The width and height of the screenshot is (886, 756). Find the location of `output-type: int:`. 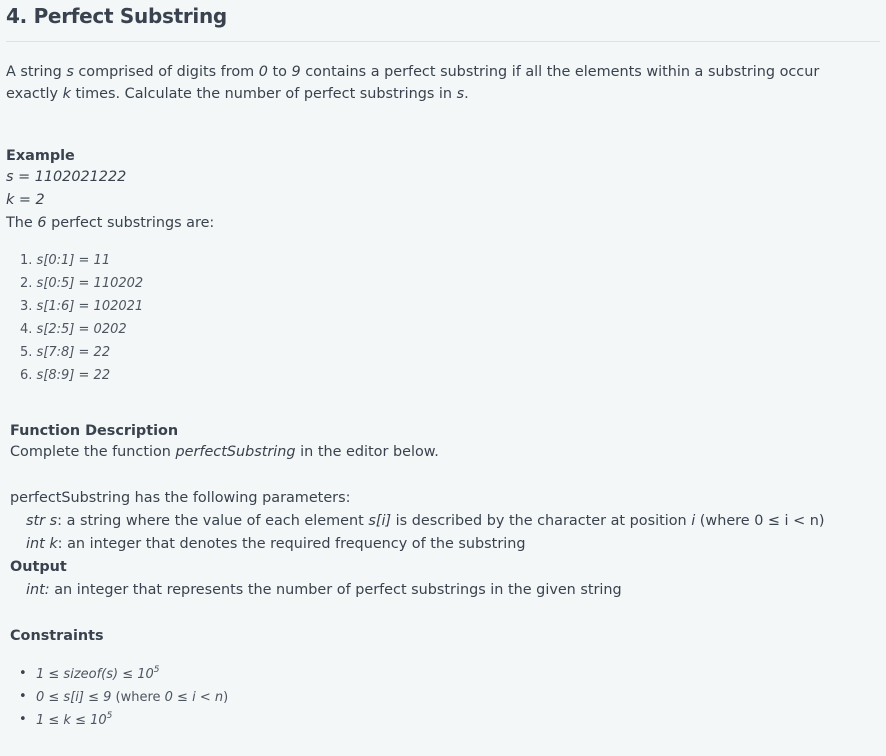

output-type: int: is located at coordinates (38, 590).